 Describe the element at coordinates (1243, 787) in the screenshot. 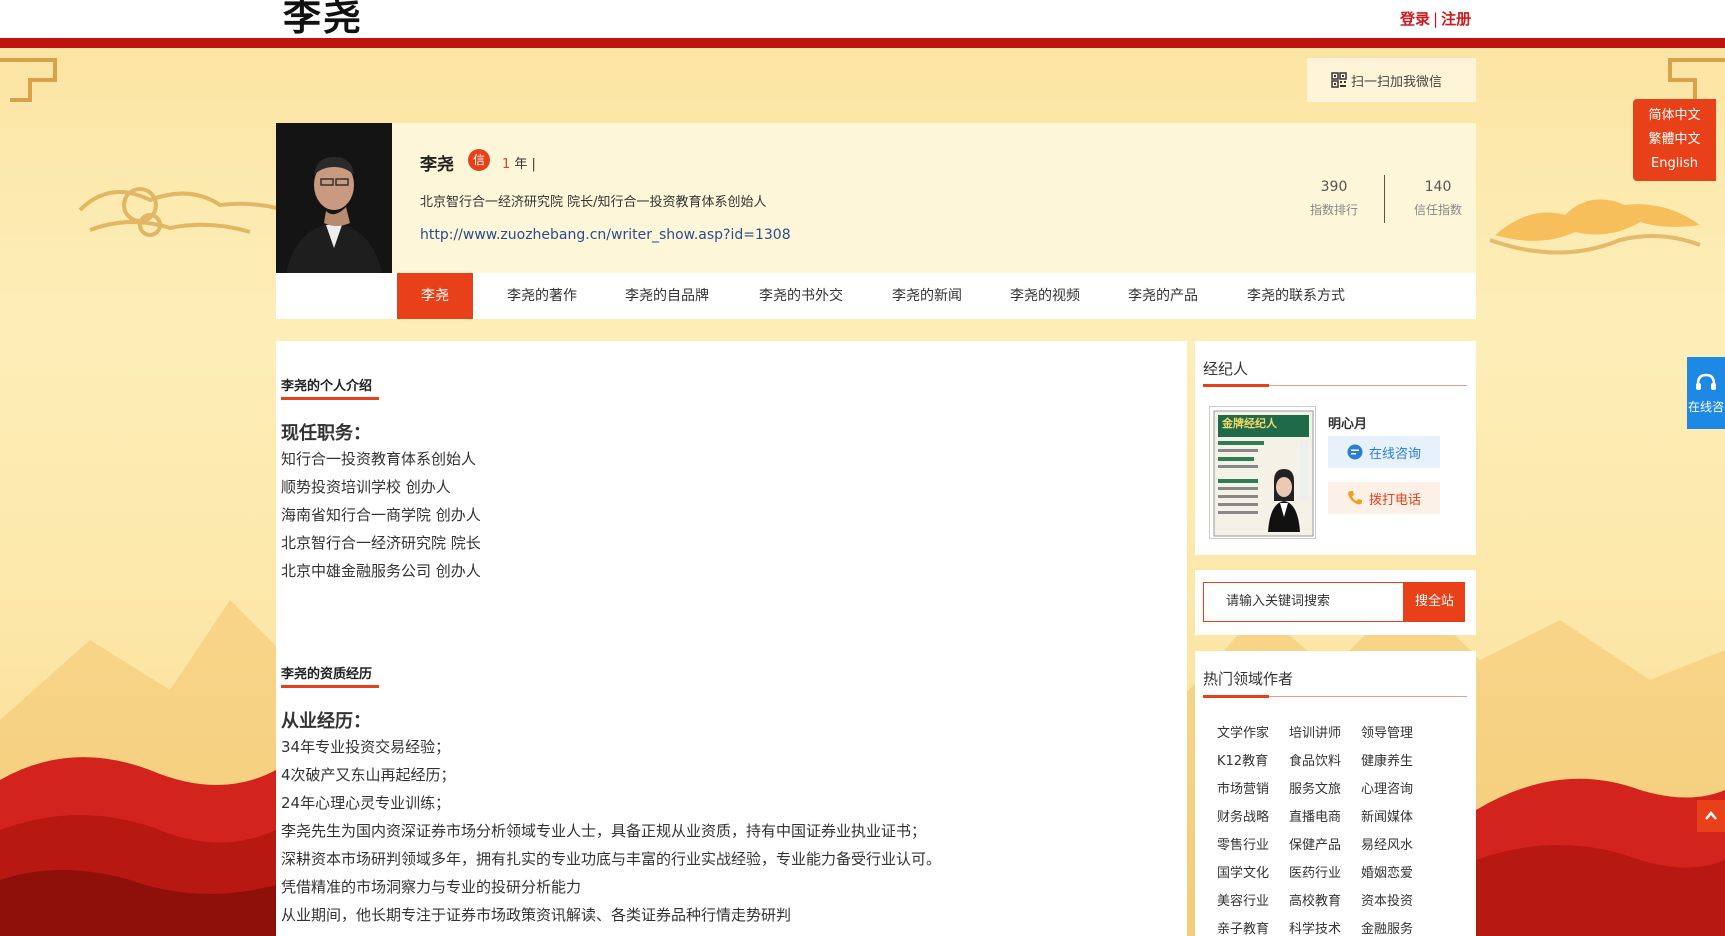

I see `hot-tag: 市场营销` at that location.